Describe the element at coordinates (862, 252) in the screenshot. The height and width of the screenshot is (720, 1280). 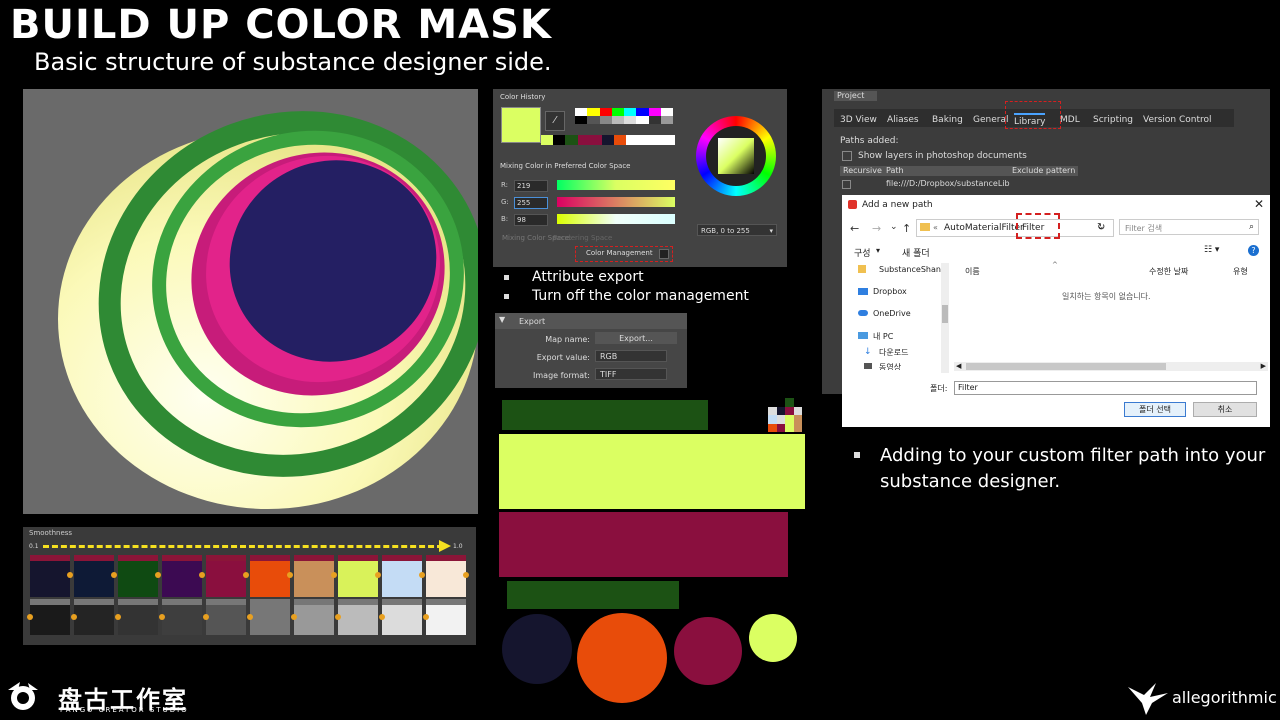
I see `organize-menu: 구성` at that location.